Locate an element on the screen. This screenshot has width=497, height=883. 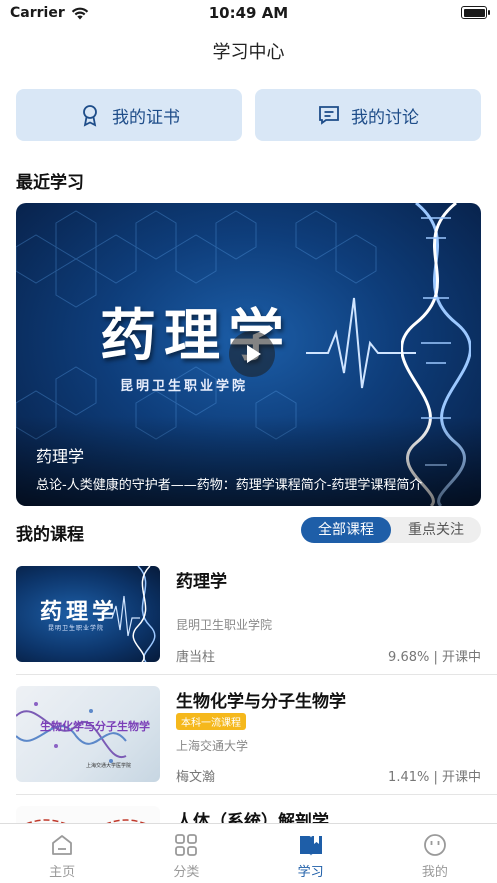
course-filter-tabs: 全部课程 重点关注 is located at coordinates (391, 530).